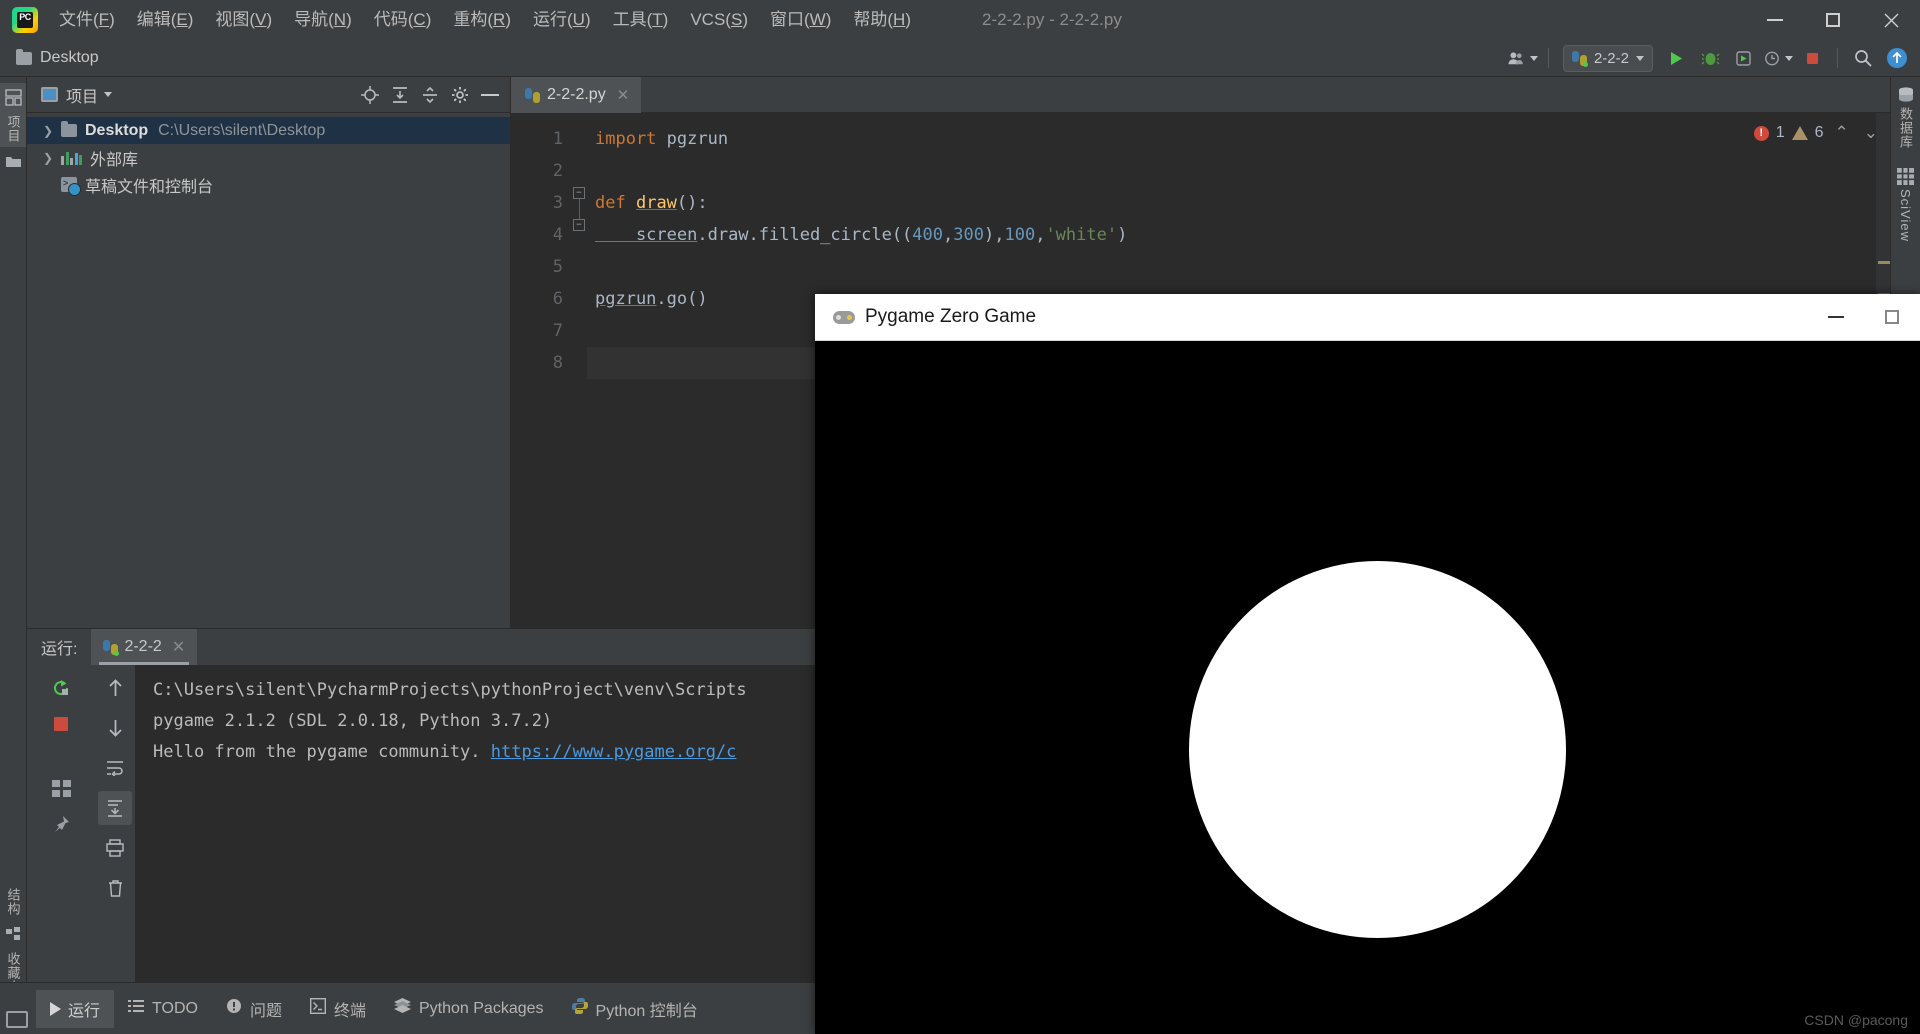  What do you see at coordinates (13, 916) in the screenshot?
I see `rail-item-structure: 结构` at bounding box center [13, 916].